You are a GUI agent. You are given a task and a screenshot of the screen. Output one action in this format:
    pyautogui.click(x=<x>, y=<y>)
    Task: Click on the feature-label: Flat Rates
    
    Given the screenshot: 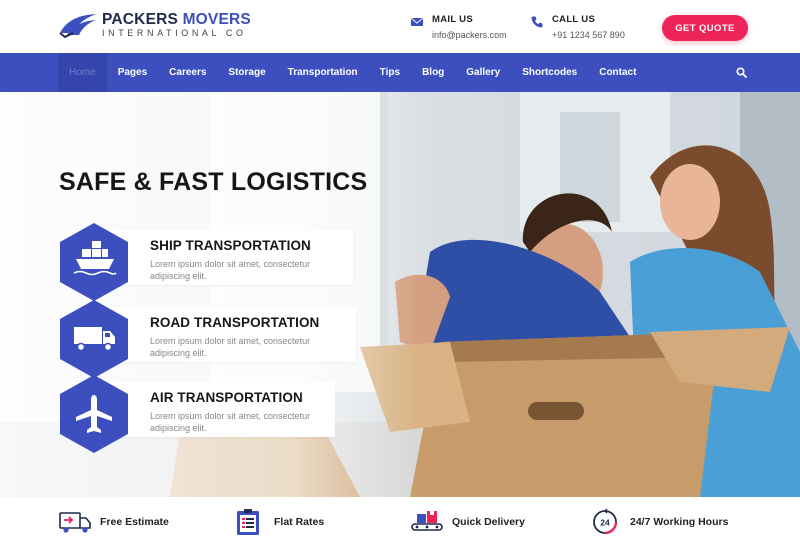 What is the action you would take?
    pyautogui.click(x=299, y=522)
    